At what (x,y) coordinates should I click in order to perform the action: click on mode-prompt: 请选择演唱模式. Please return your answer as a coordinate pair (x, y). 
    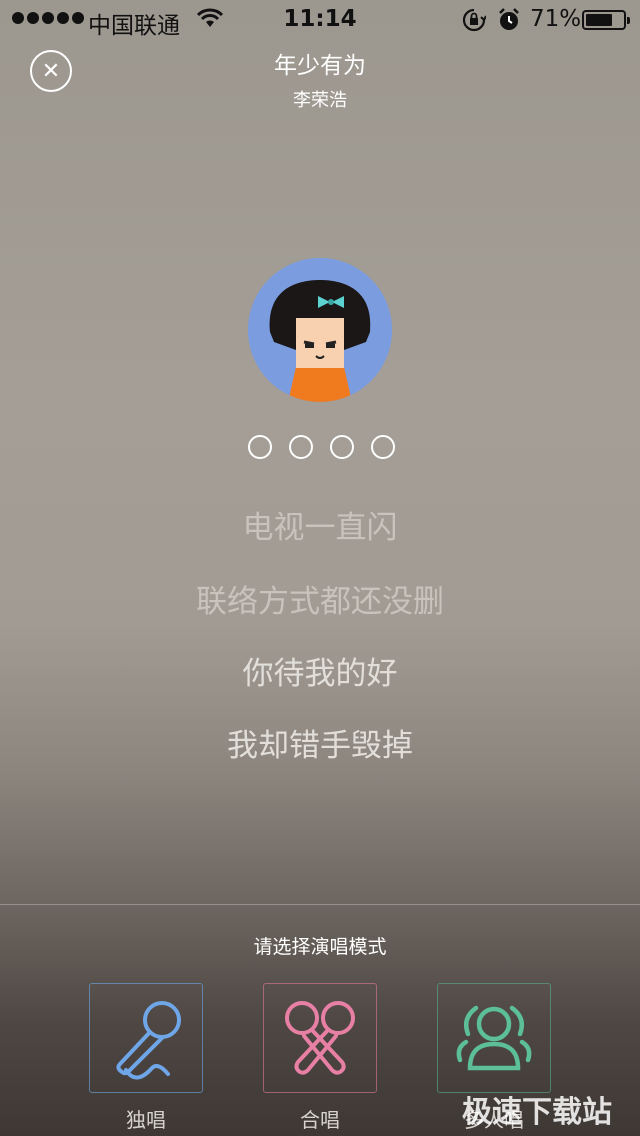
    Looking at the image, I should click on (320, 947).